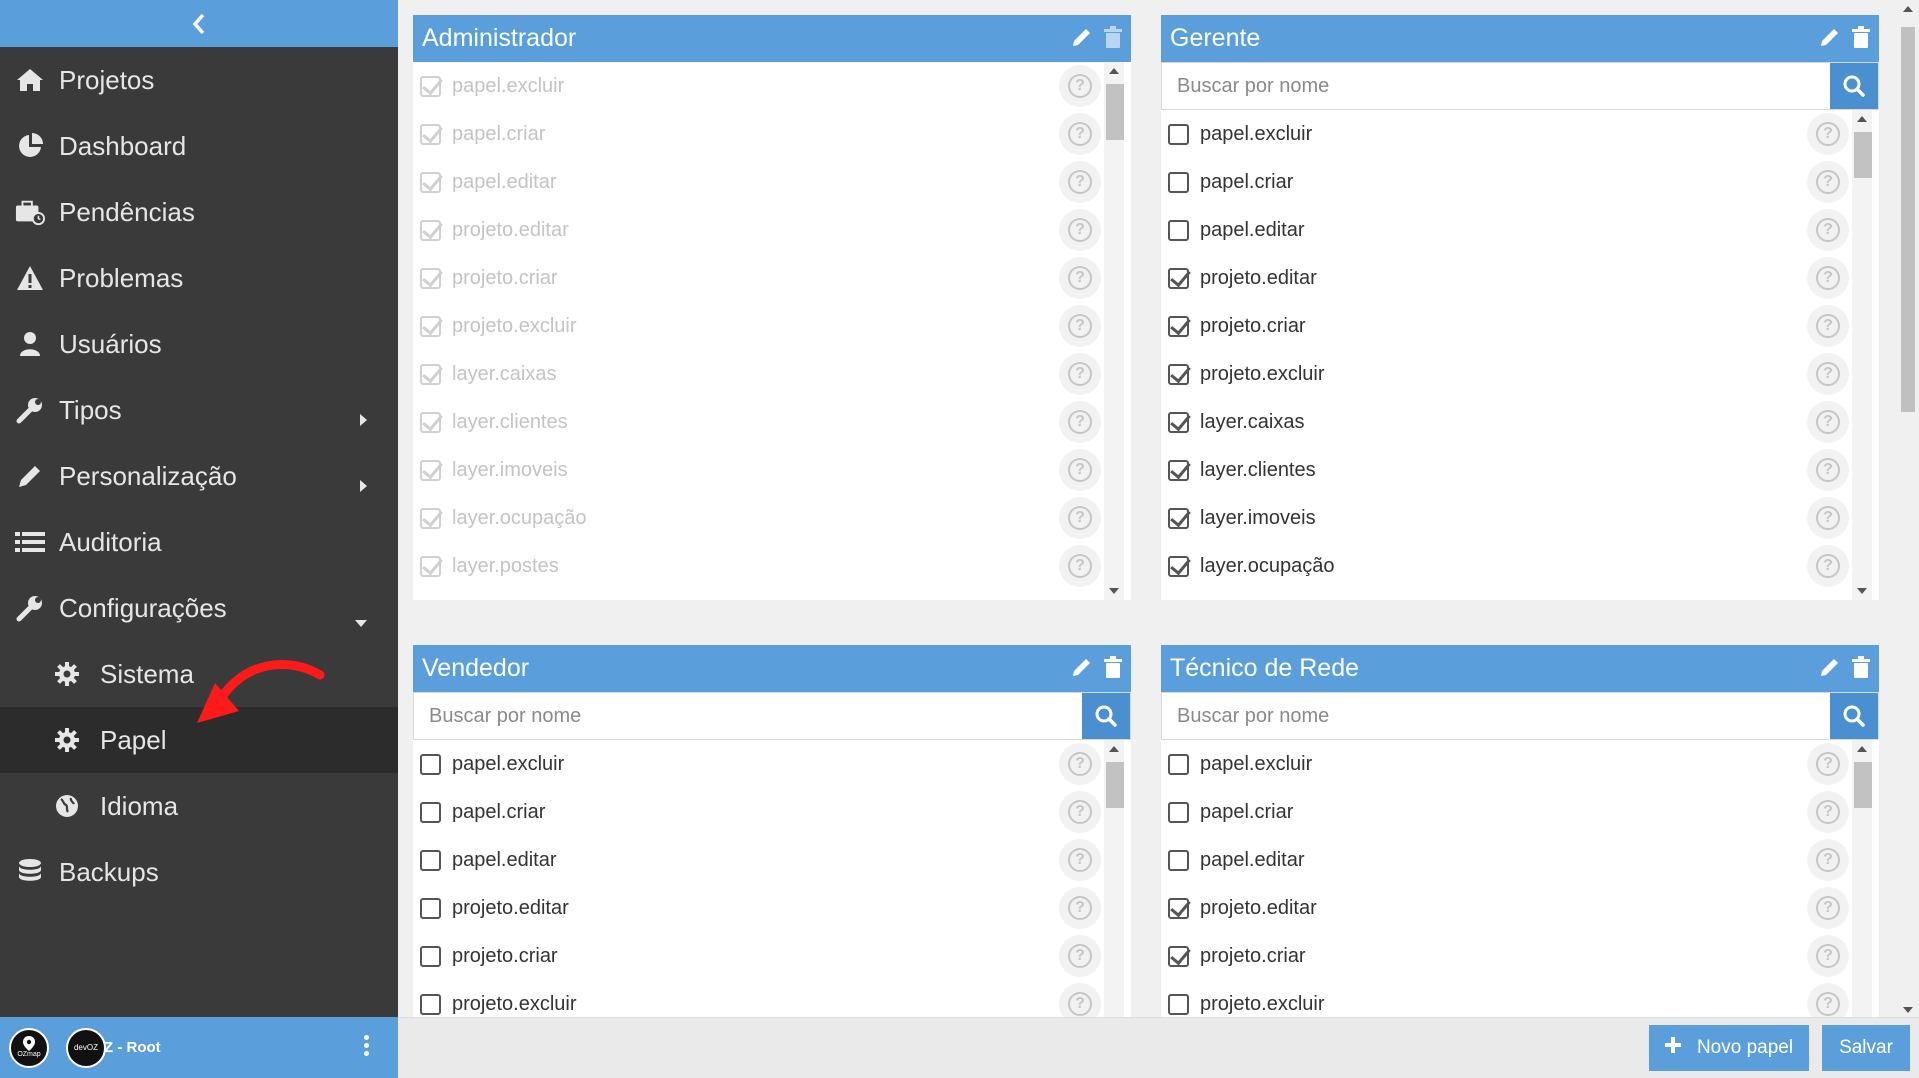  Describe the element at coordinates (199, 278) in the screenshot. I see `sidebar-item-problemas: Problemas` at that location.